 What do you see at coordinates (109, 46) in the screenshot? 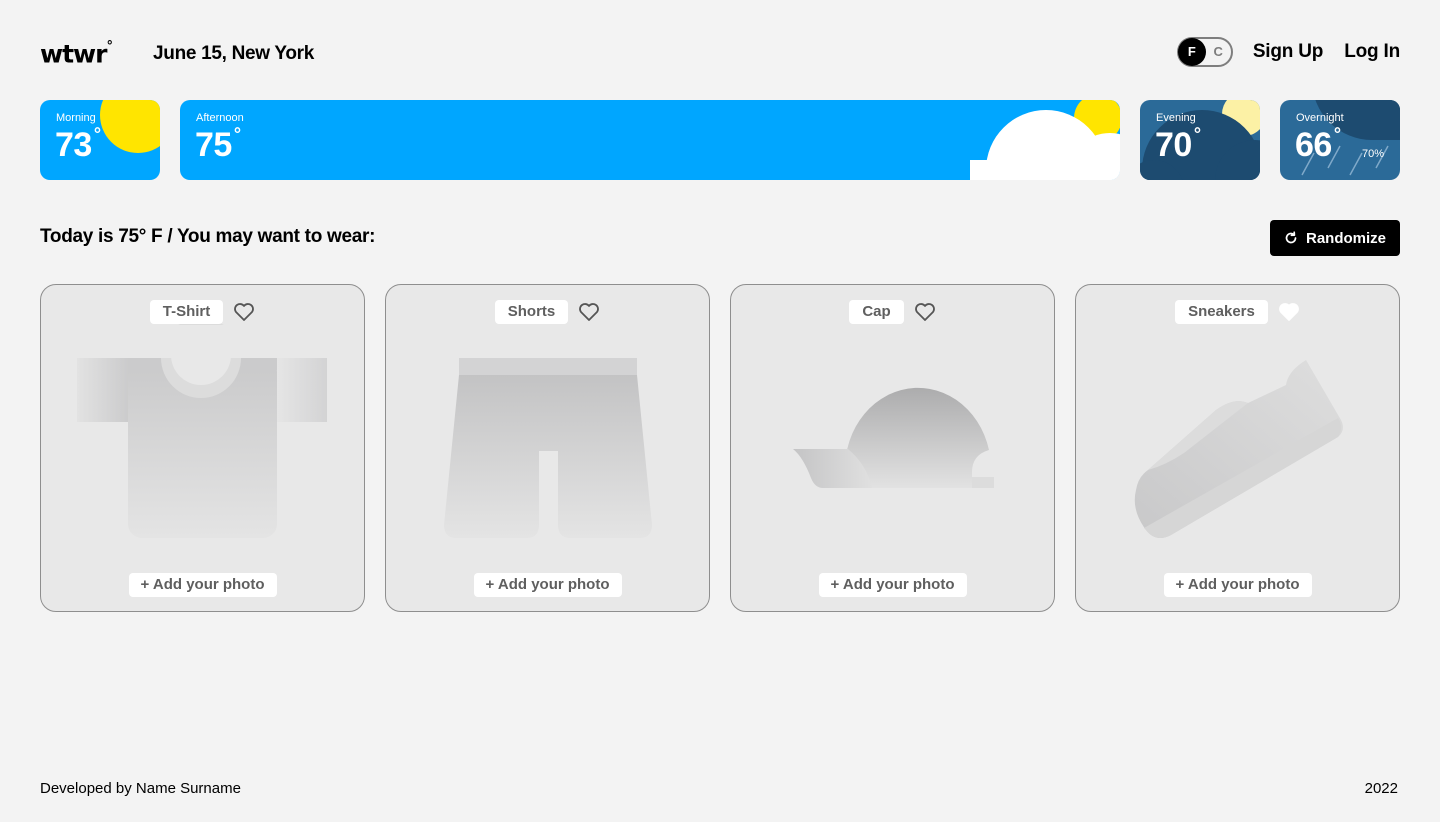
I see `logo-degree: °` at bounding box center [109, 46].